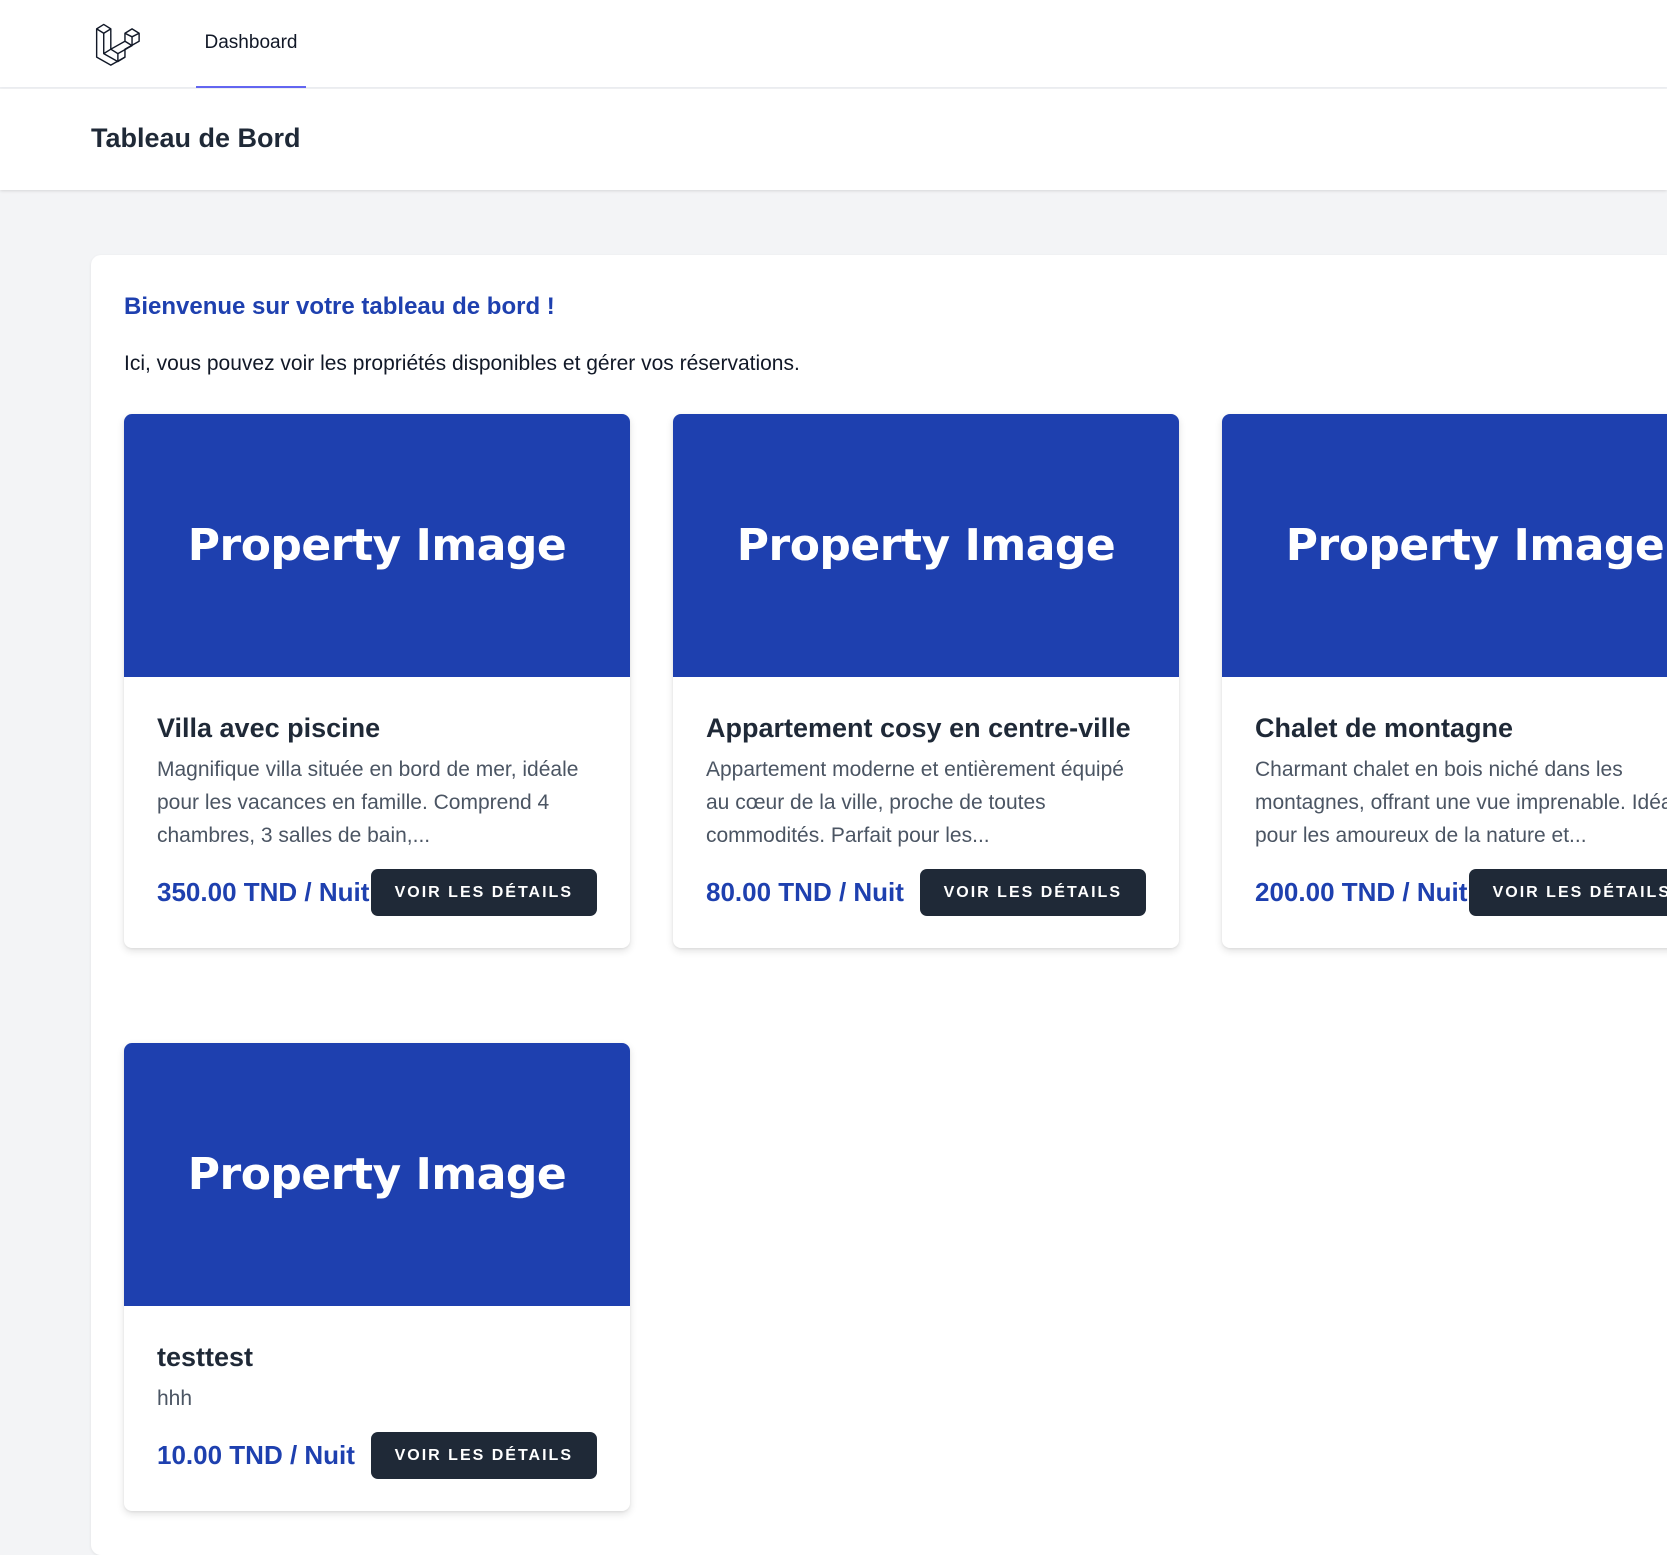  I want to click on property-card-footer: 350.00 TND / Nuit VOIR LES DÉTAILS, so click(377, 892).